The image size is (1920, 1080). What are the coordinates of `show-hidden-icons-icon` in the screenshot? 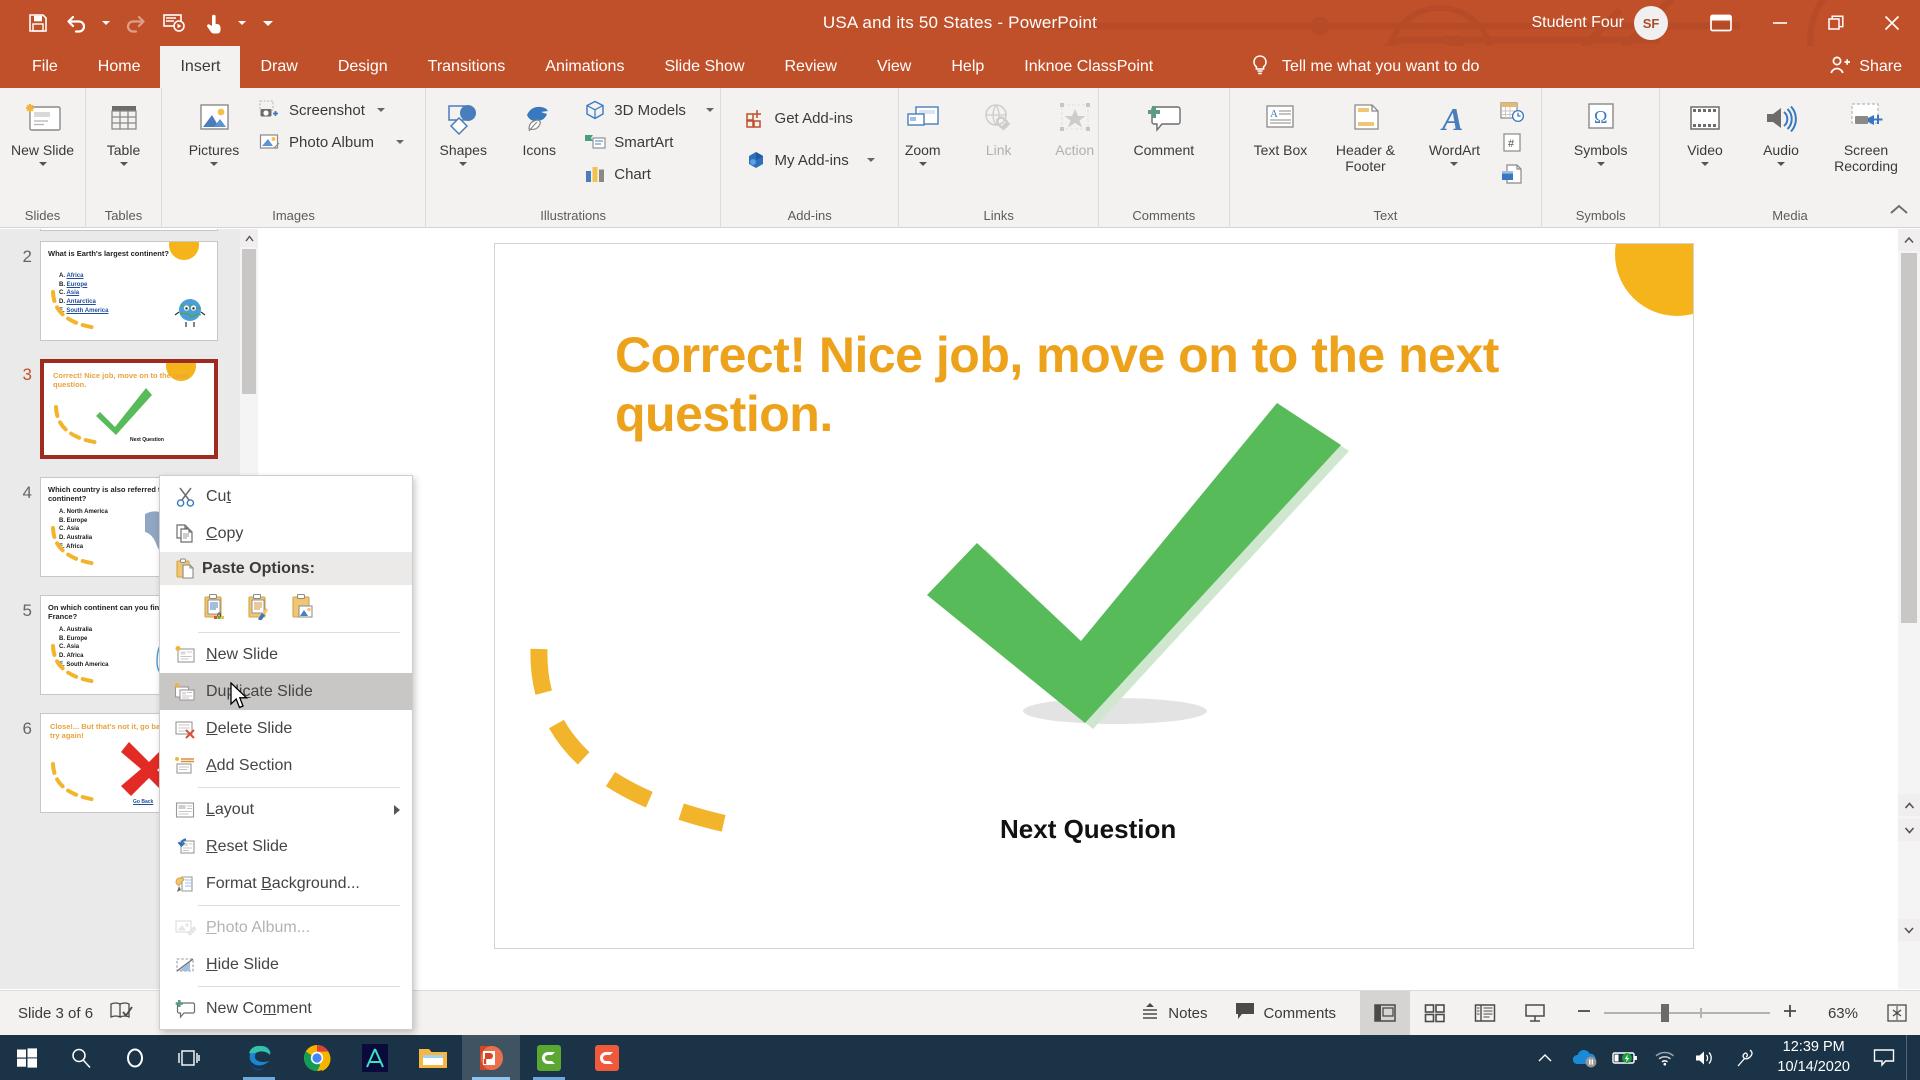 It's located at (1545, 1057).